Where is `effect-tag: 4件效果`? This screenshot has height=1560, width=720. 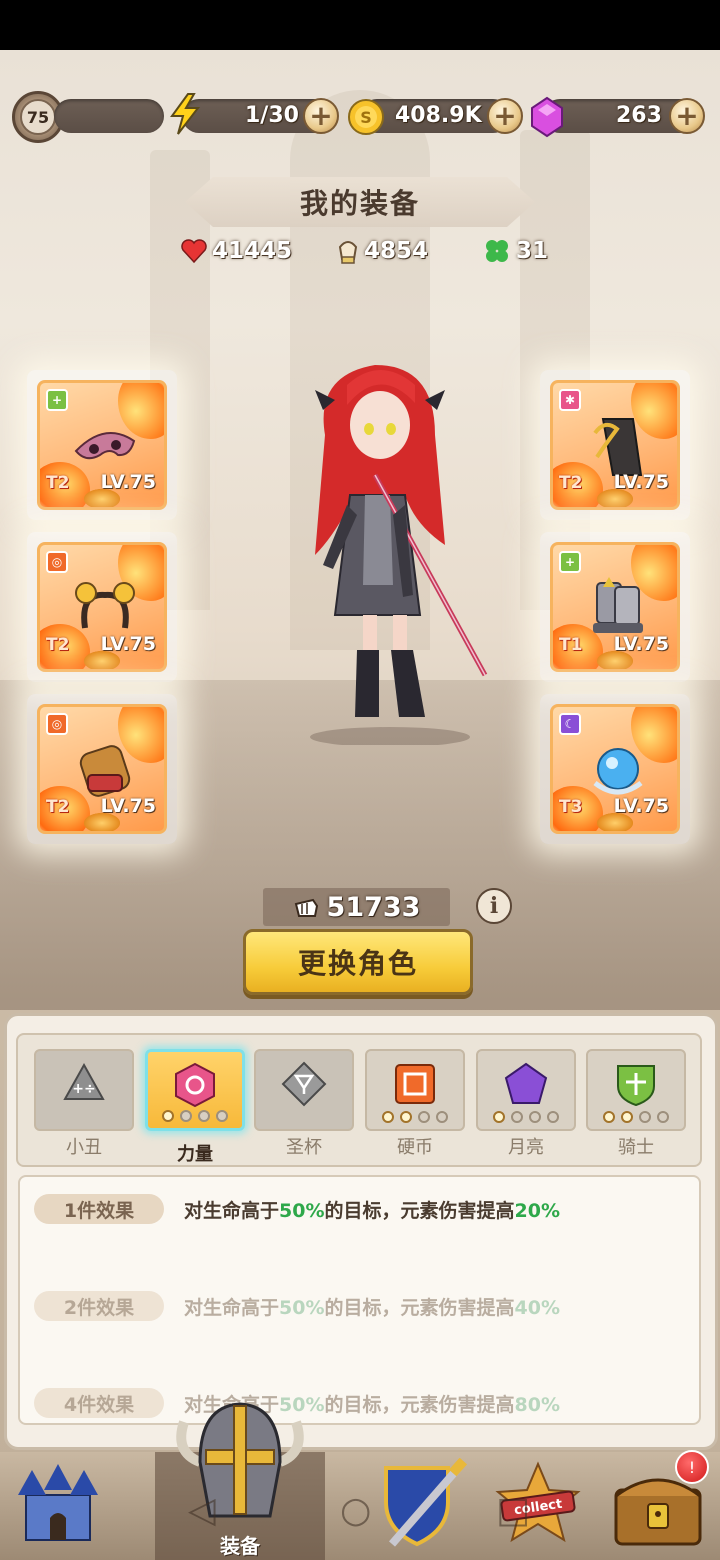
effect-tag: 4件效果 is located at coordinates (99, 1403).